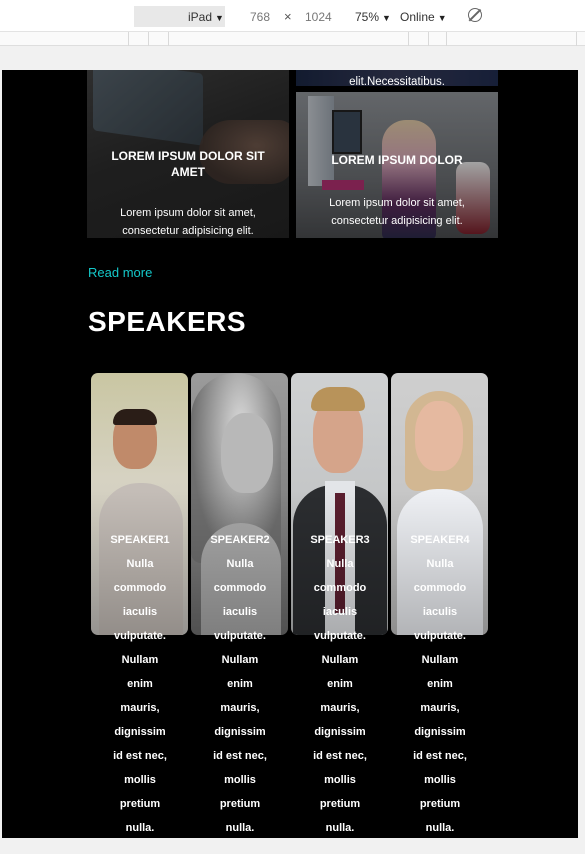 This screenshot has height=854, width=585. What do you see at coordinates (397, 160) in the screenshot?
I see `card-title: LOREM IPSUM DOLOR` at bounding box center [397, 160].